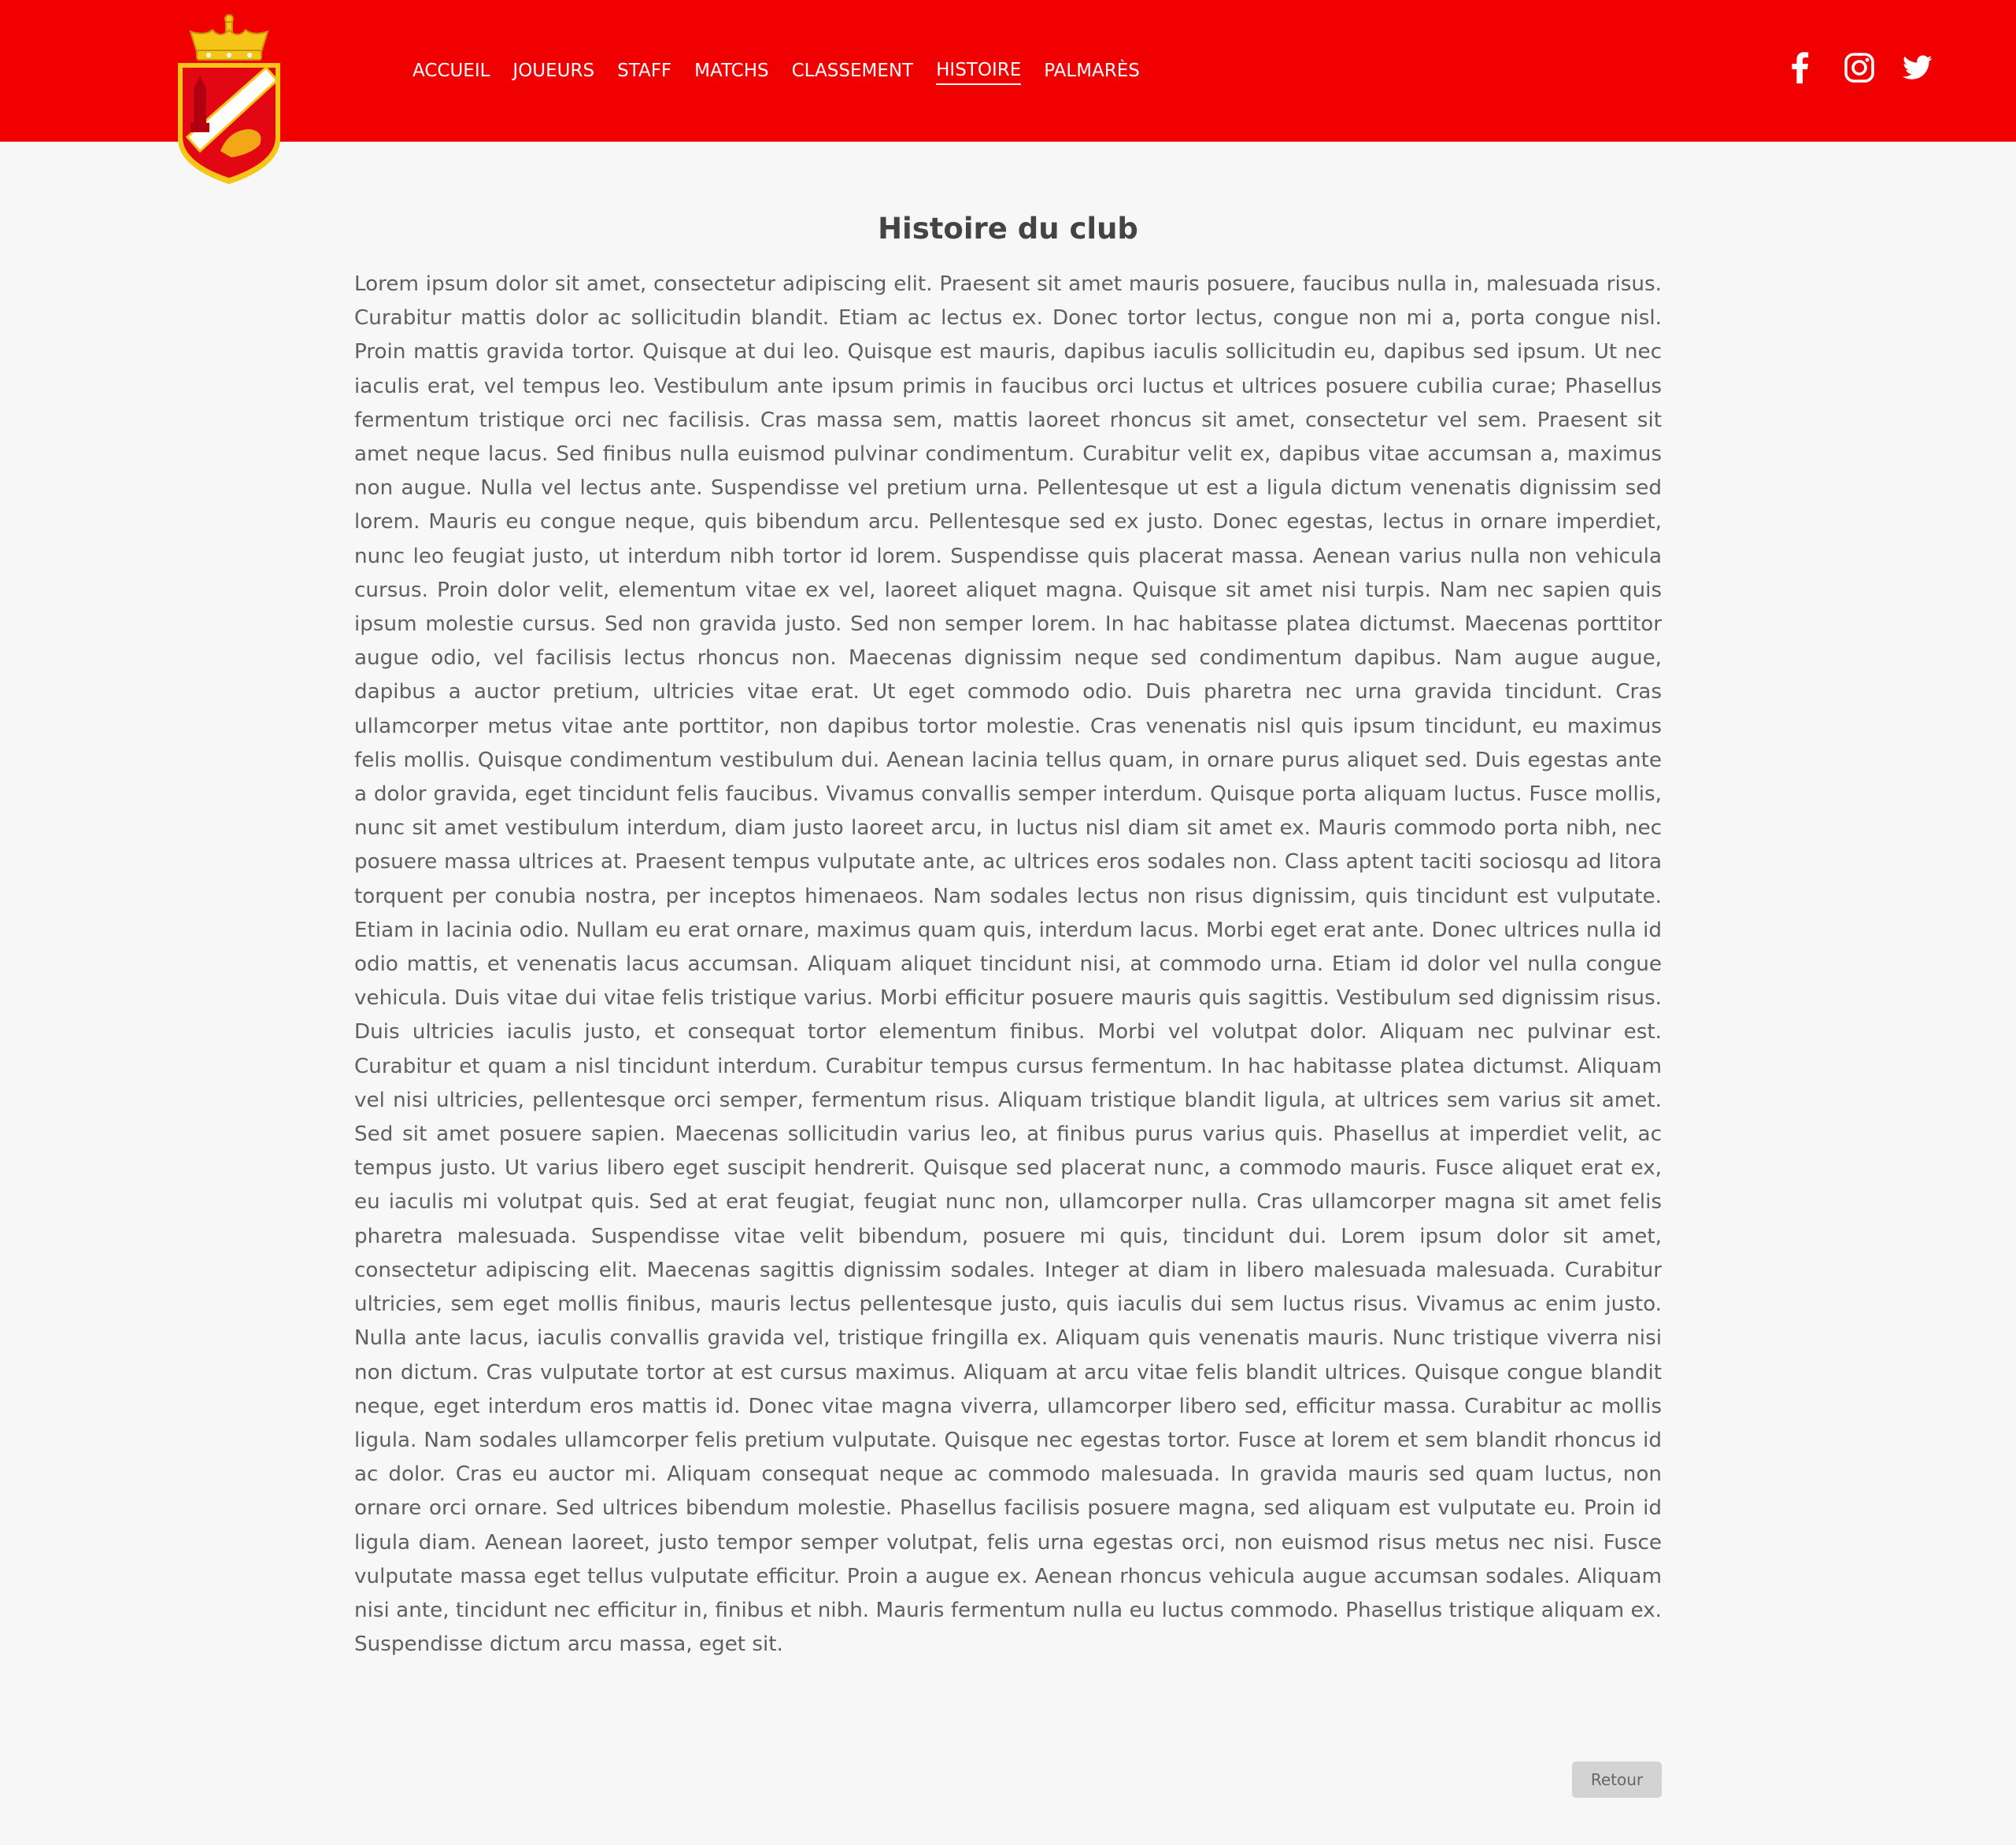 Image resolution: width=2016 pixels, height=1845 pixels. I want to click on twitter-icon, so click(1918, 67).